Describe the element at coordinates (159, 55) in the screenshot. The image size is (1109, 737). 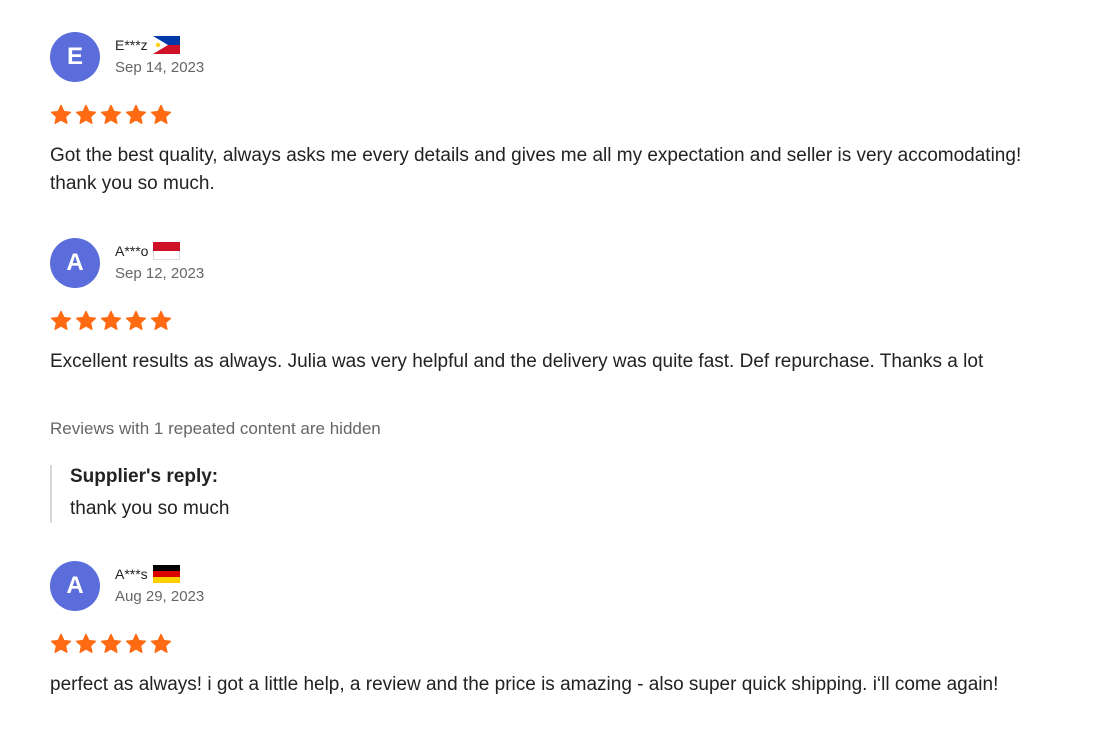
I see `reviewer-meta: E***z Sep 14, 2023` at that location.